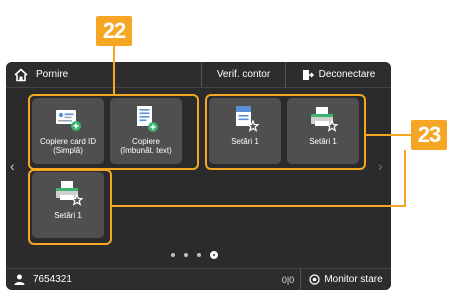  What do you see at coordinates (52, 279) in the screenshot?
I see `user-id-label: 7654321` at bounding box center [52, 279].